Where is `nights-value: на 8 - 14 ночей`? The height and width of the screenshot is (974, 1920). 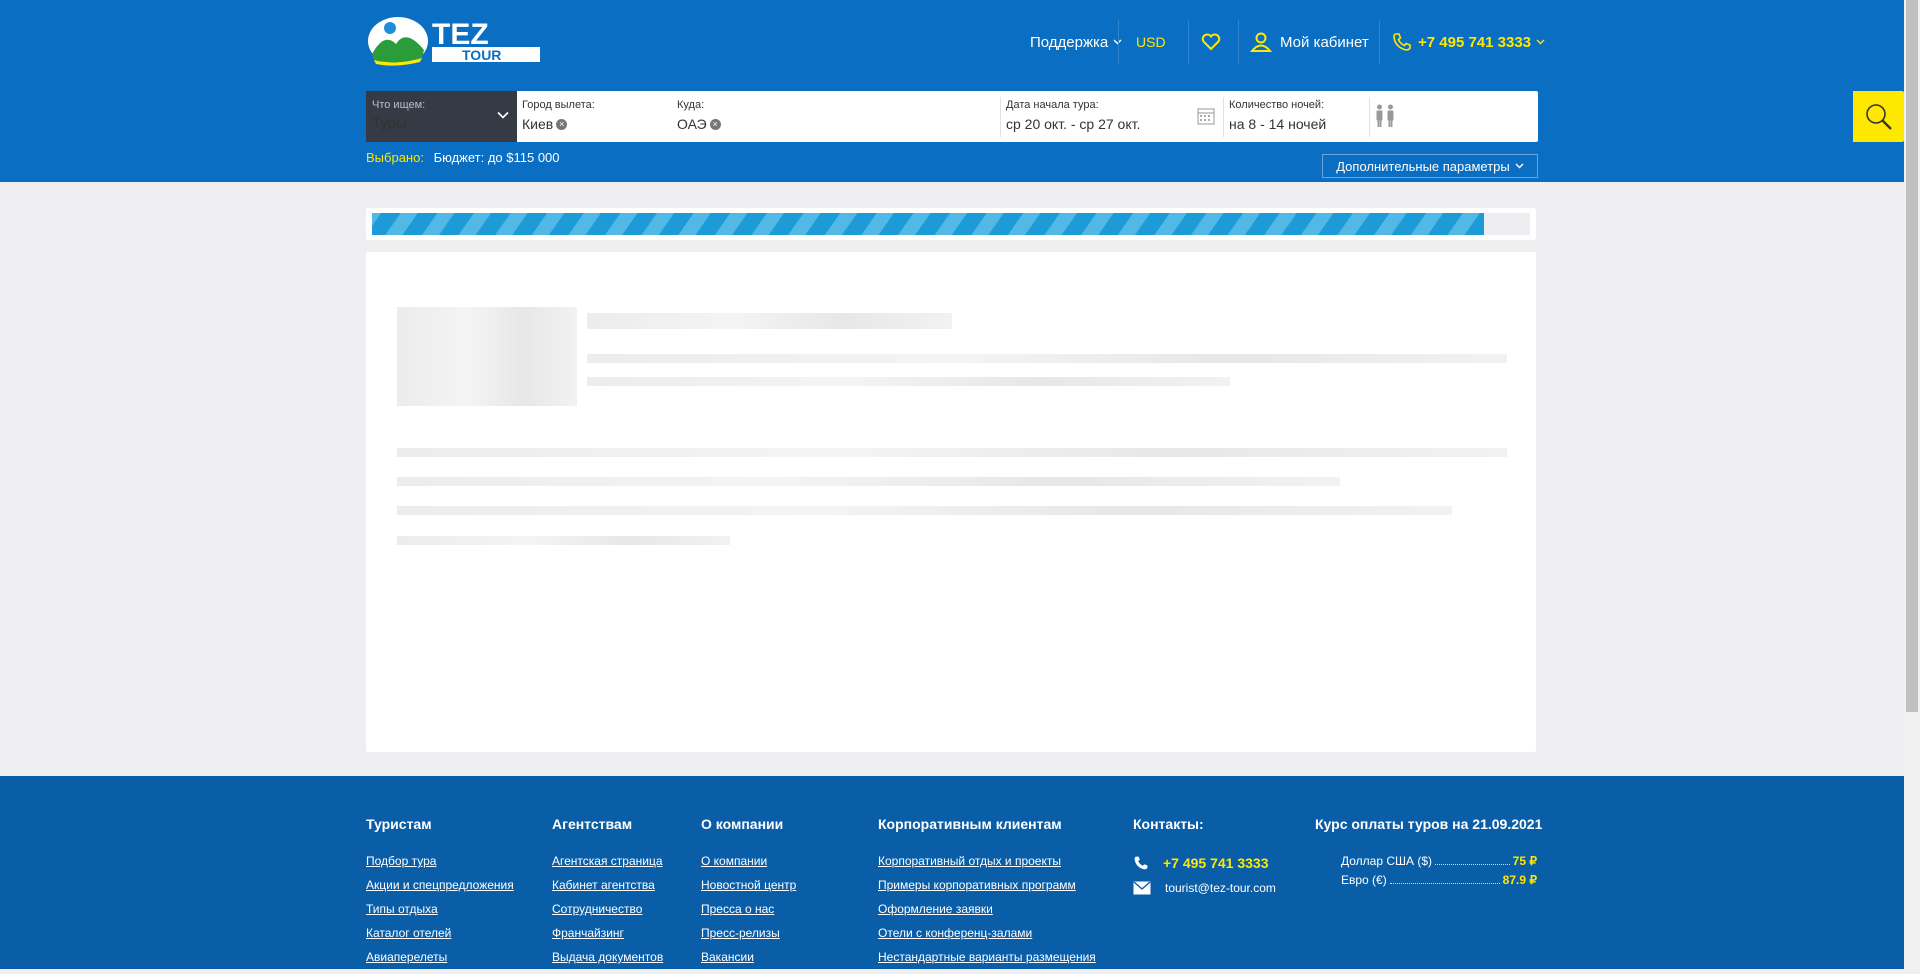 nights-value: на 8 - 14 ночей is located at coordinates (1278, 124).